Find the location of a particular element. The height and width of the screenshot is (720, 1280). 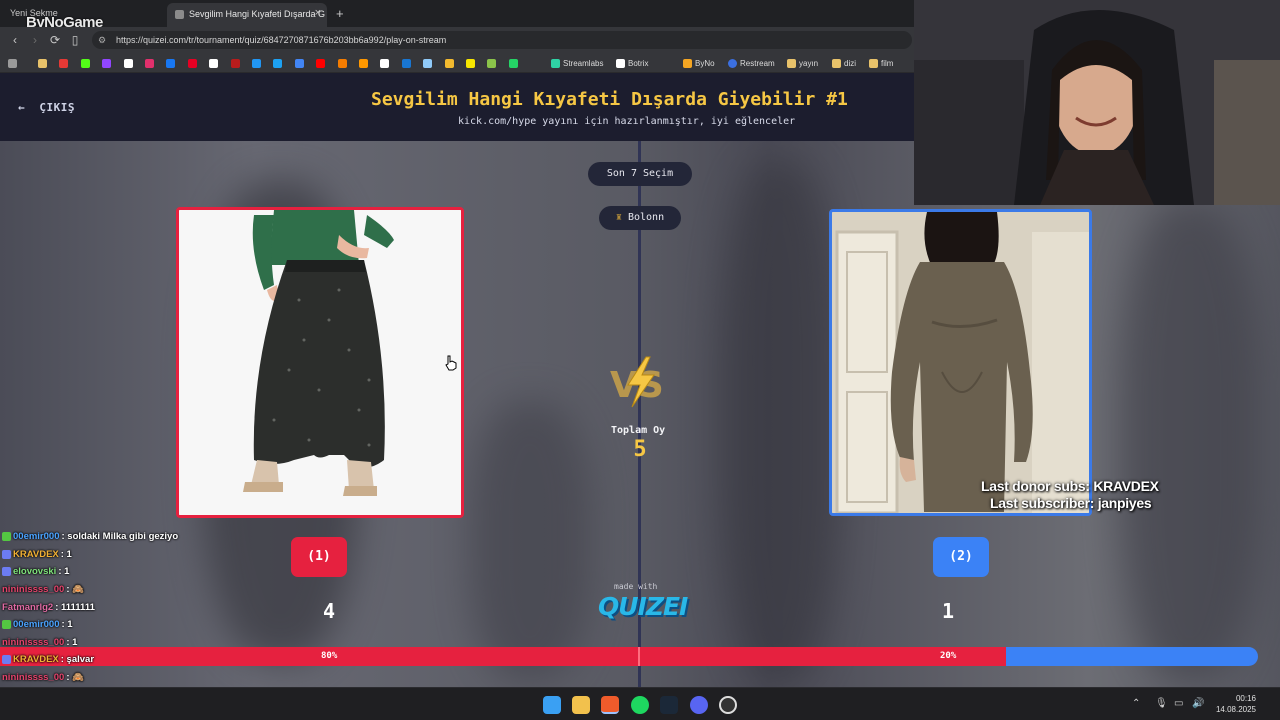

bookmark-restream: Restream is located at coordinates (751, 63).